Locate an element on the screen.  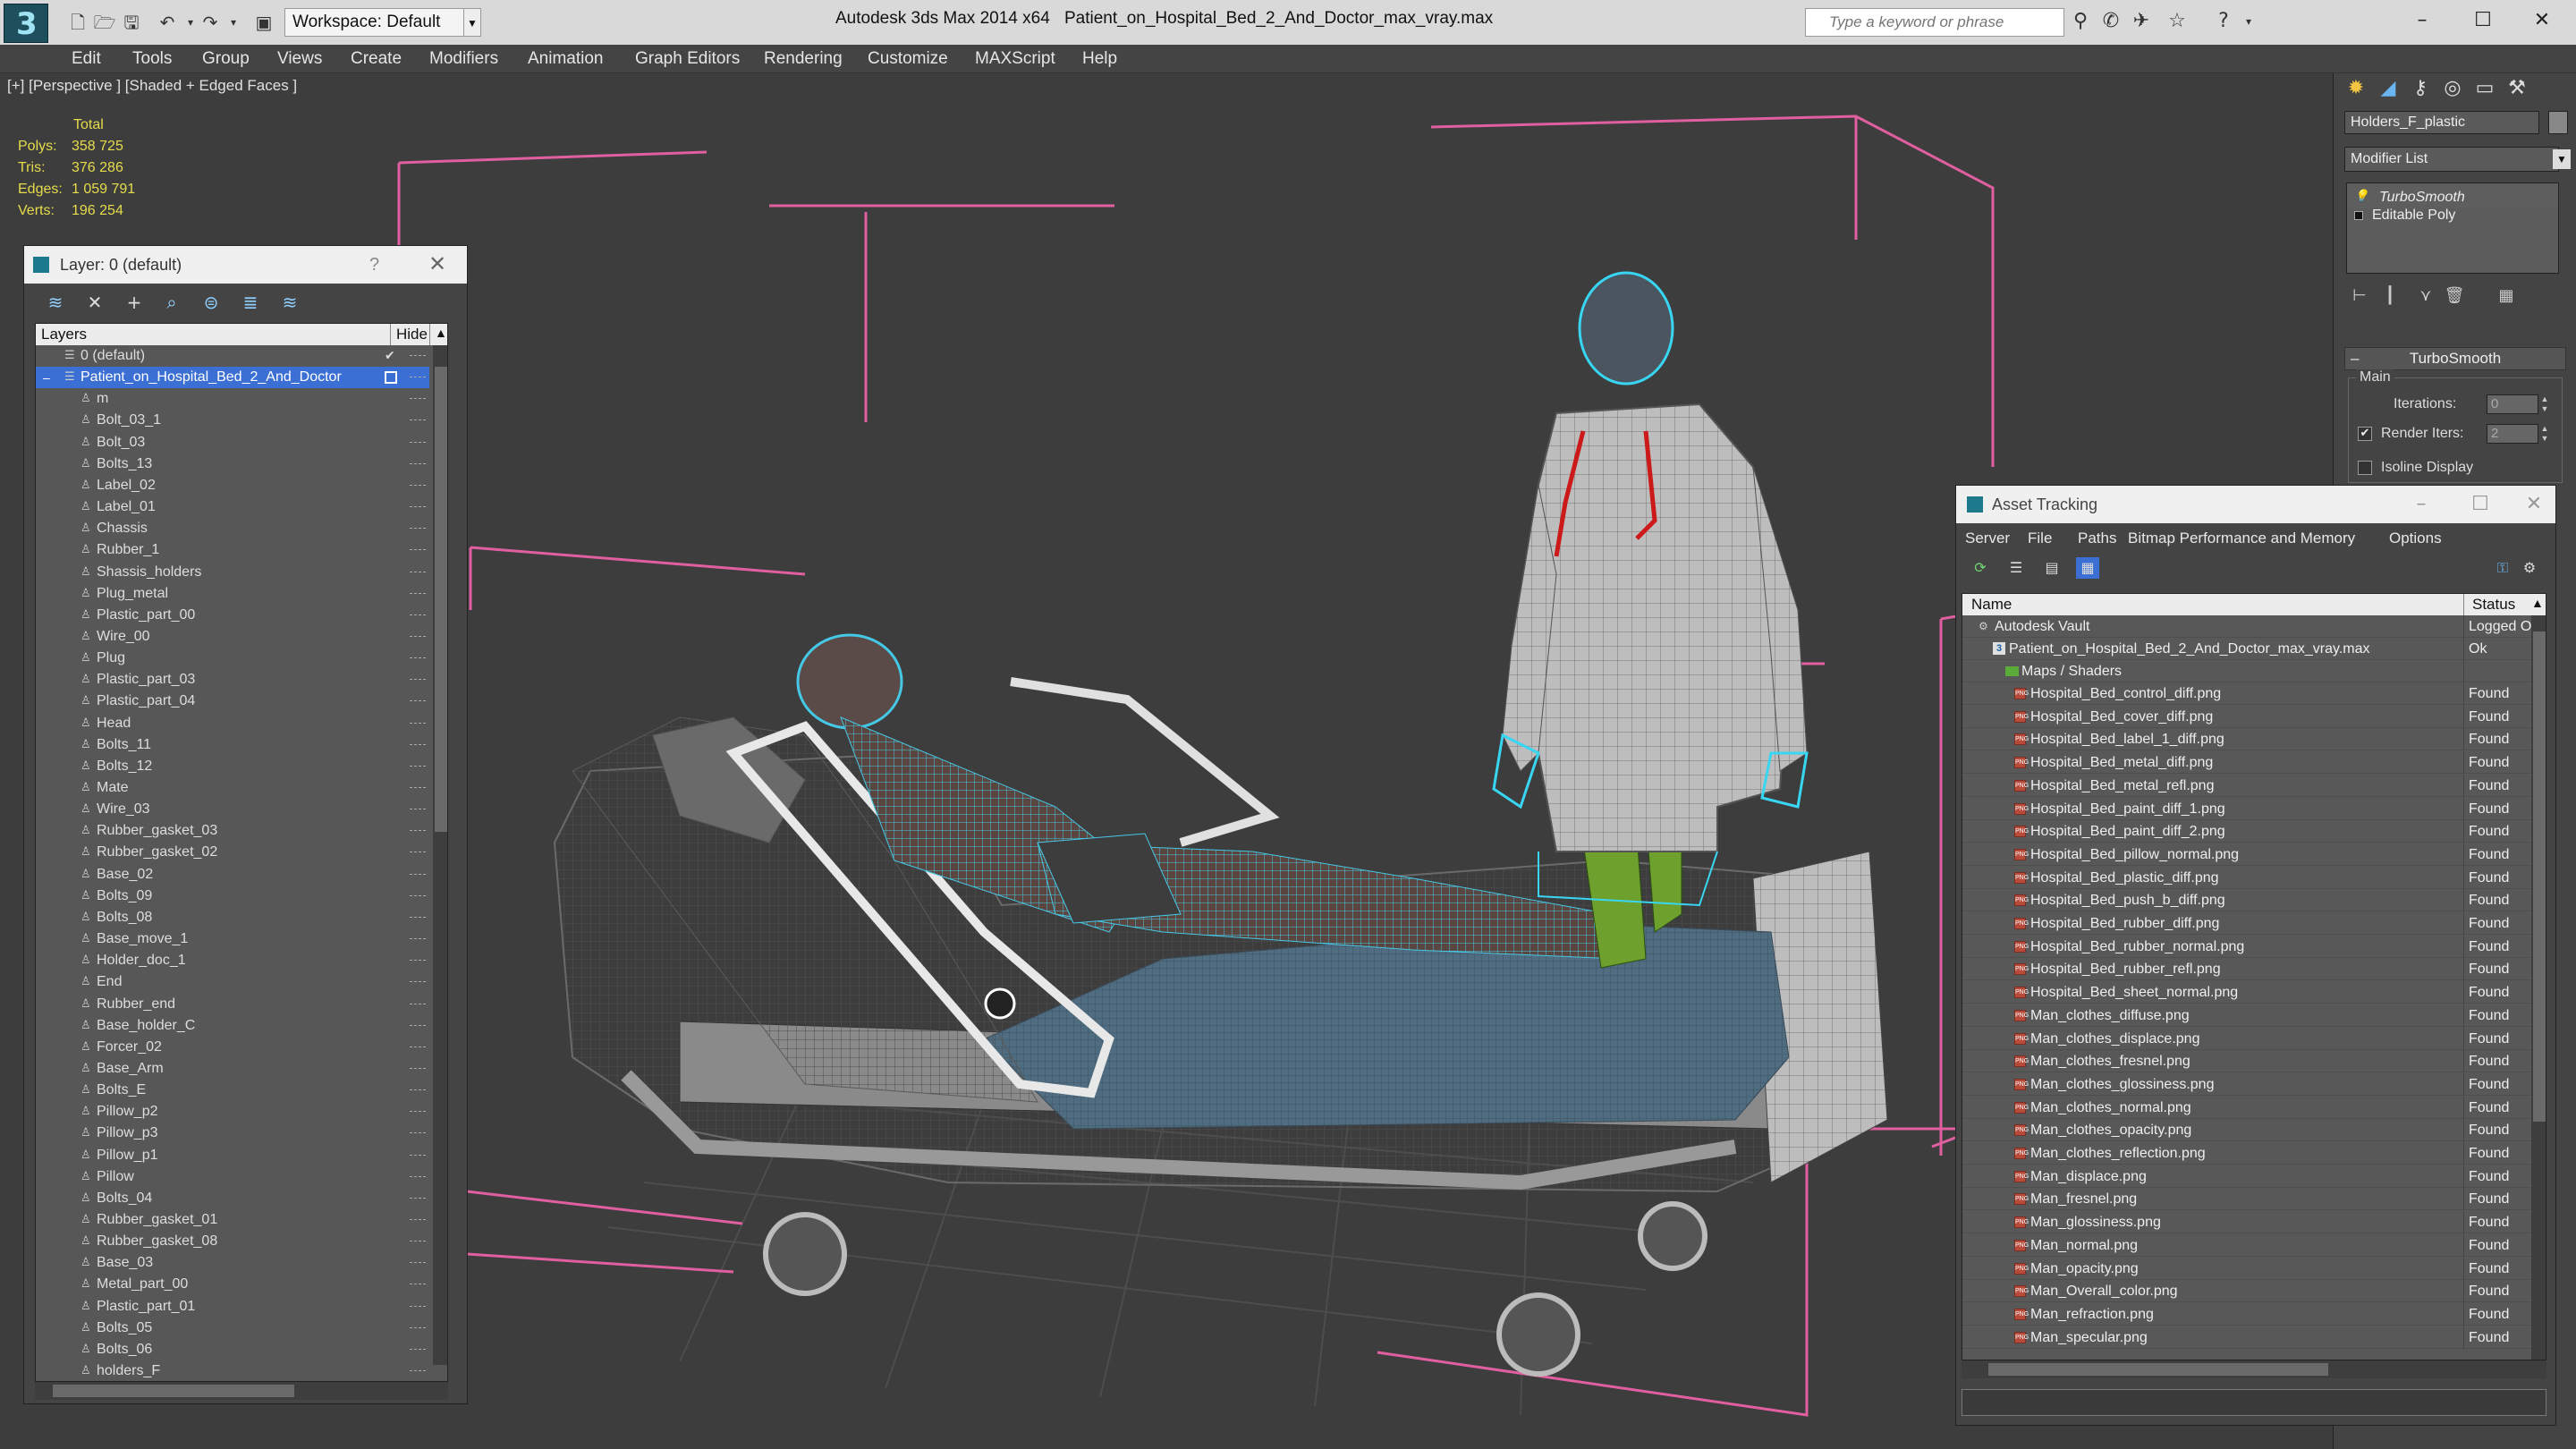
layer-object-item: ♙ Rubber_gasket_02 is located at coordinates (232, 852).